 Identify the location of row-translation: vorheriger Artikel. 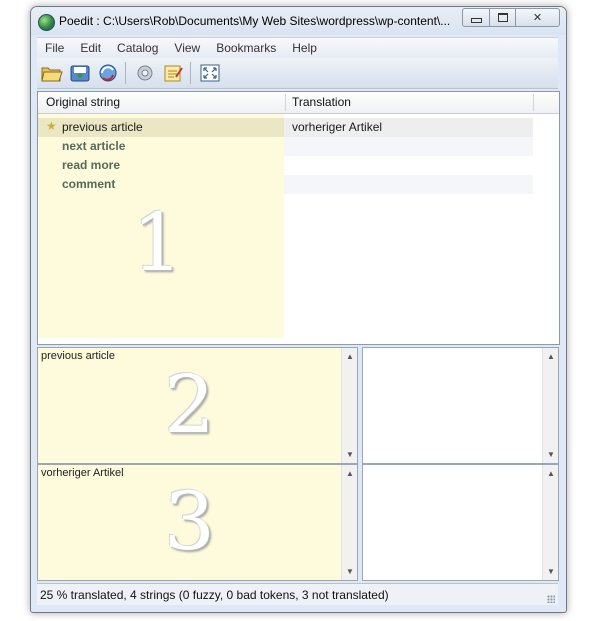
(337, 127).